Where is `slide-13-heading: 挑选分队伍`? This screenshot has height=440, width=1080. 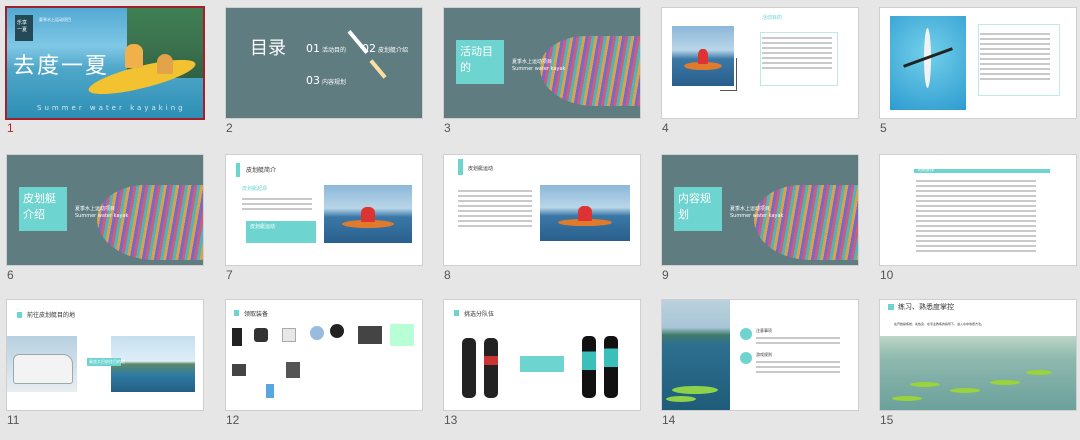
slide-13-heading: 挑选分队伍 is located at coordinates (479, 314).